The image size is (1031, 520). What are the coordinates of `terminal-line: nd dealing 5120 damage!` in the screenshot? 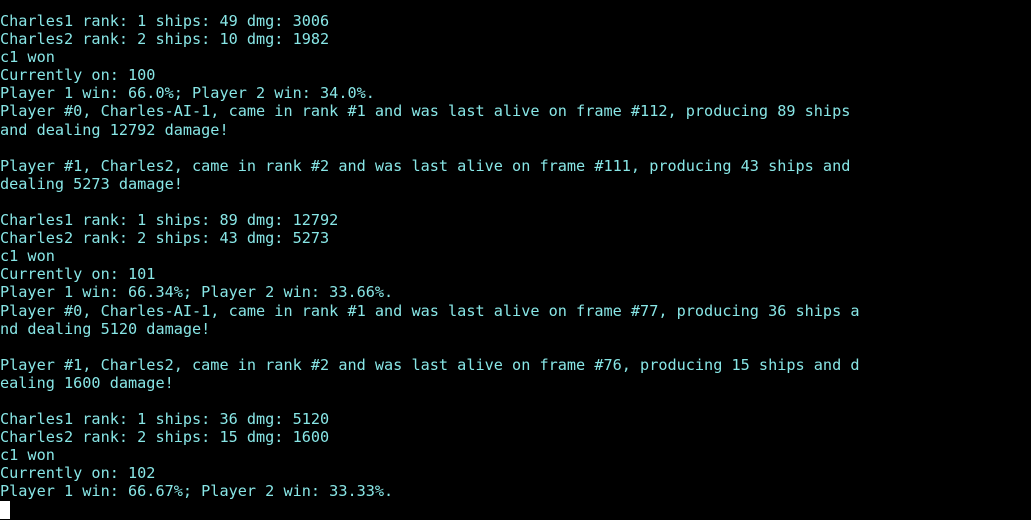 It's located at (105, 328).